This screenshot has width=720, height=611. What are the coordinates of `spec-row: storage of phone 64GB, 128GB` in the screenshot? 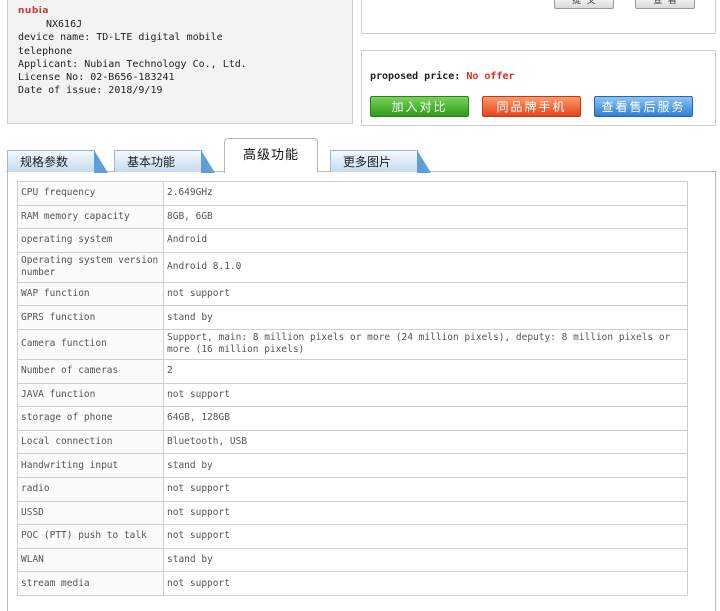 It's located at (352, 418).